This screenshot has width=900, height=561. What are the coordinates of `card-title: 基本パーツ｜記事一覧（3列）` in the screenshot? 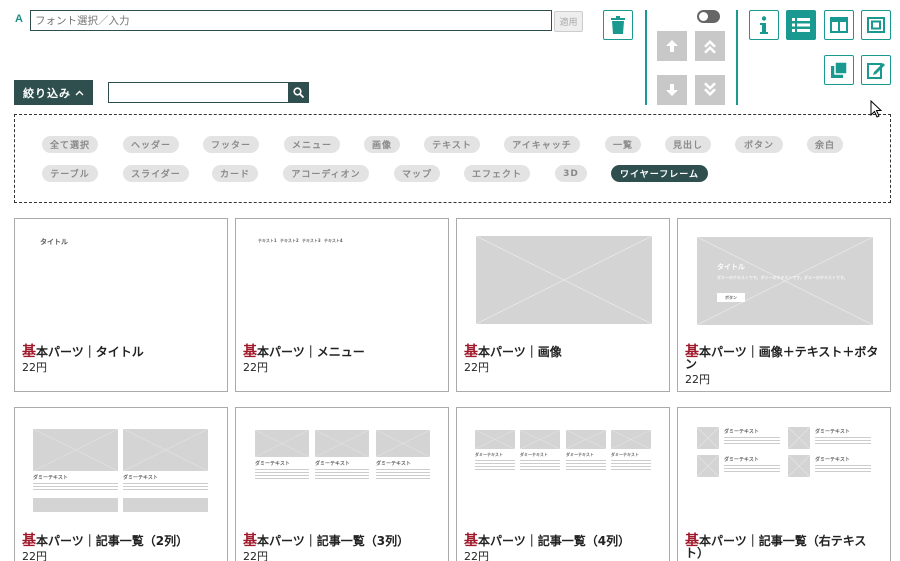 It's located at (326, 541).